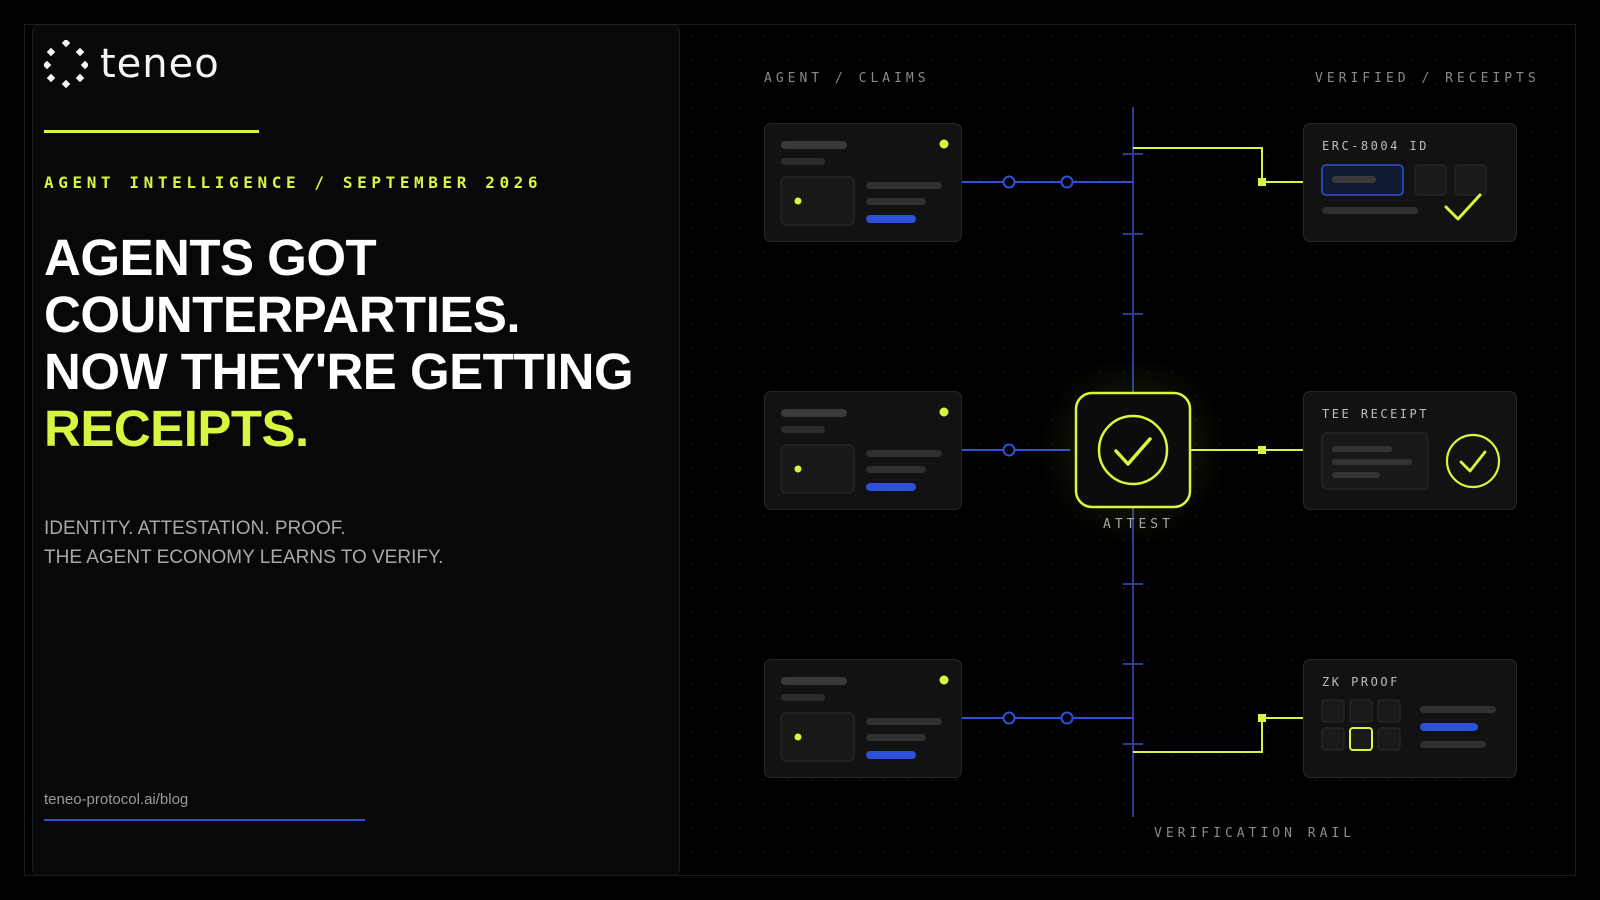 Image resolution: width=1600 pixels, height=900 pixels. What do you see at coordinates (160, 64) in the screenshot?
I see `brand-name: teneo` at bounding box center [160, 64].